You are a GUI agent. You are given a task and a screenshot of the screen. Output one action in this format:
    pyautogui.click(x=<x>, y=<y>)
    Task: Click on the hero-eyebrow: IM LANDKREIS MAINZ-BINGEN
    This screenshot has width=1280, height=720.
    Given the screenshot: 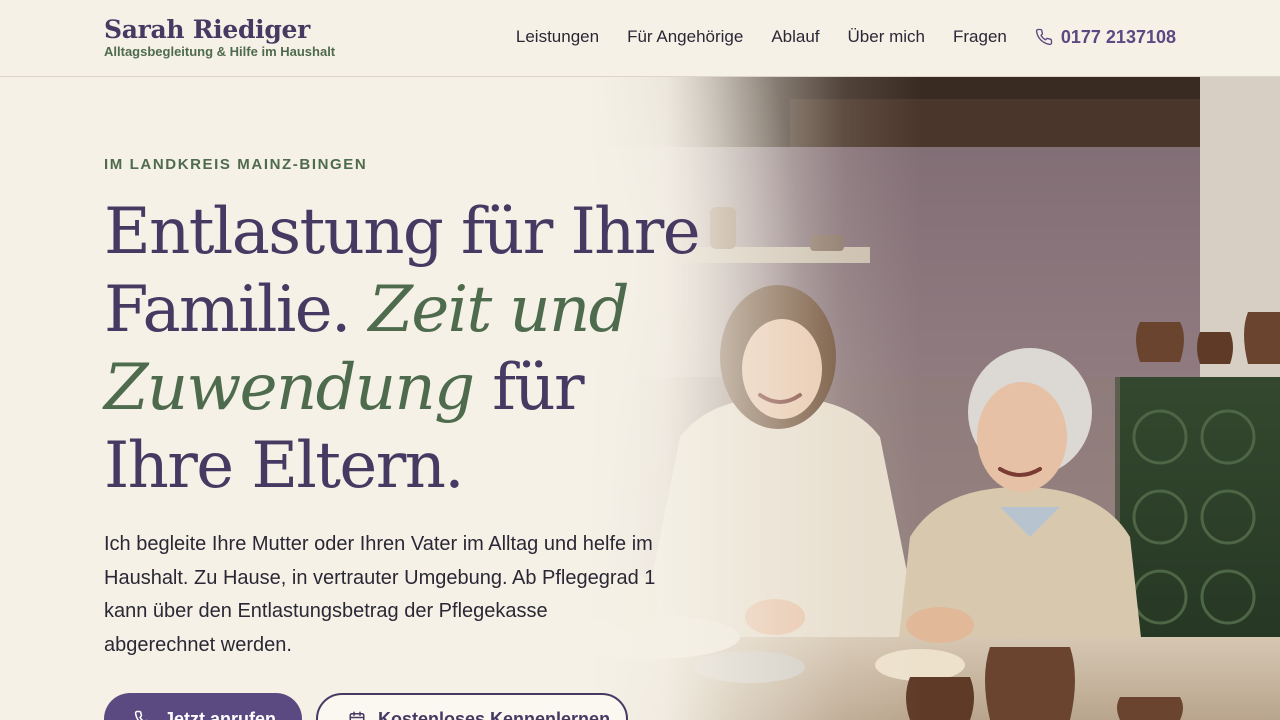 What is the action you would take?
    pyautogui.click(x=236, y=164)
    